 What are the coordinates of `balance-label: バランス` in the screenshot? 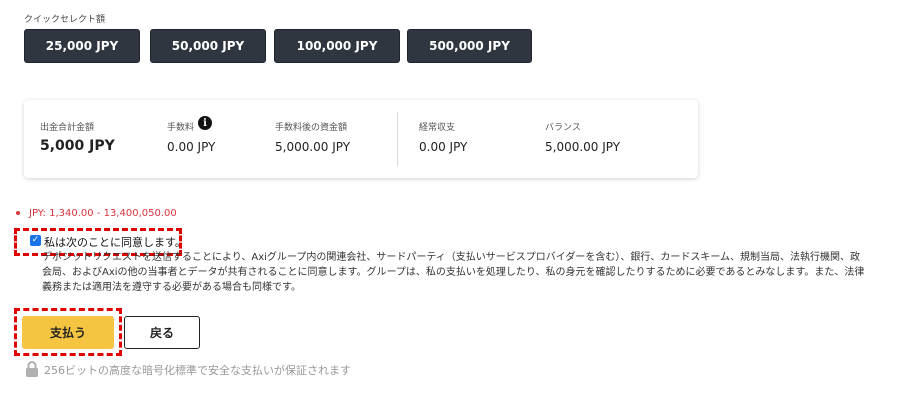 It's located at (563, 128).